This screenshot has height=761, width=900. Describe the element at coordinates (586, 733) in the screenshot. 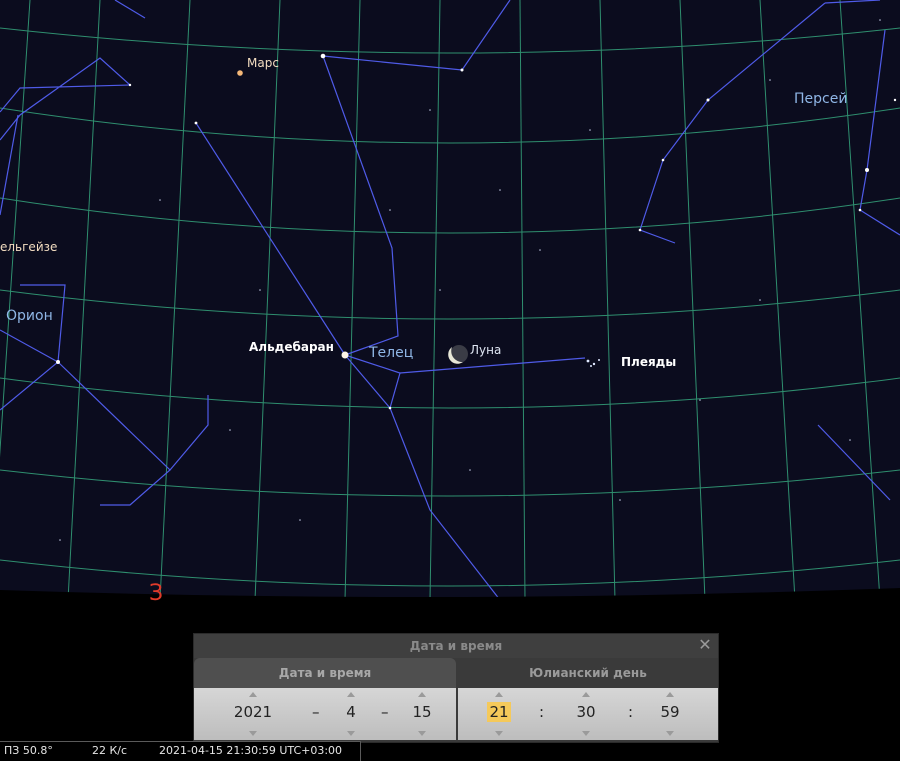

I see `minute-down-arrow-icon` at that location.